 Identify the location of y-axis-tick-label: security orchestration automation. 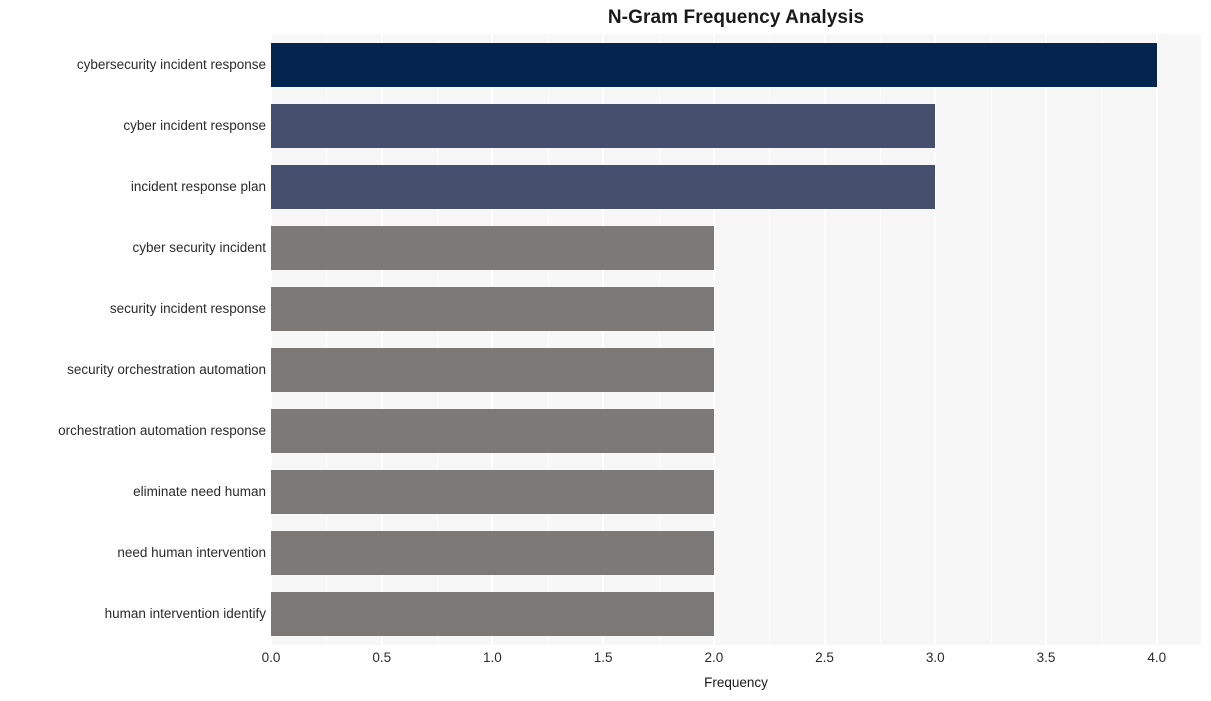
(166, 370).